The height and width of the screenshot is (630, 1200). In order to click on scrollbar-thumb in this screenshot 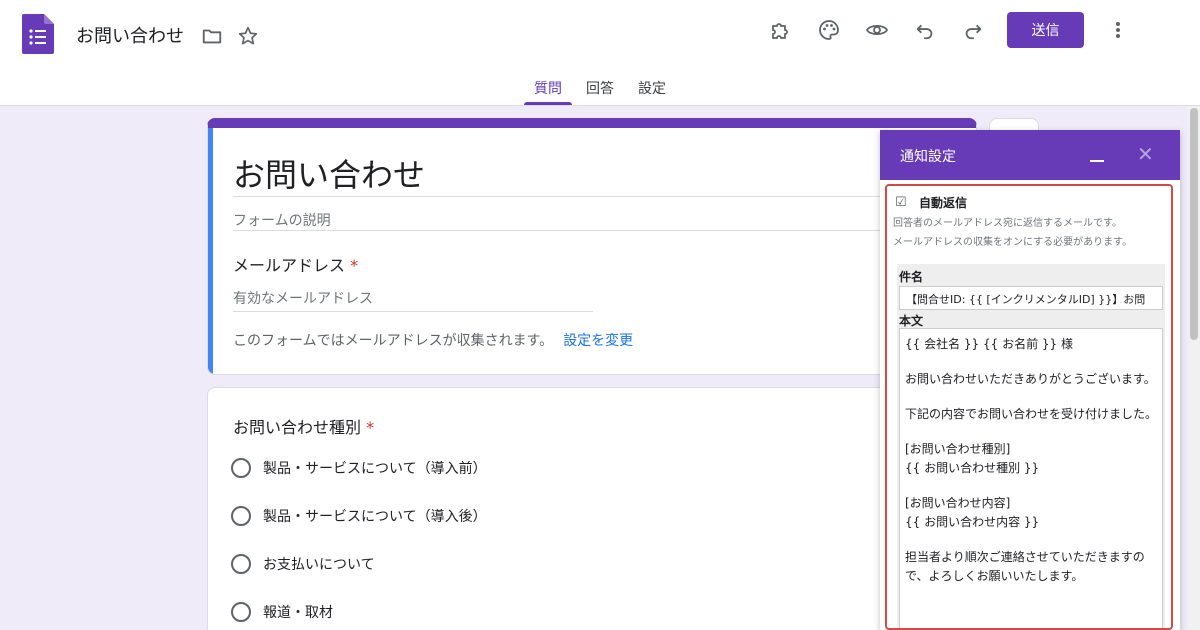, I will do `click(1194, 224)`.